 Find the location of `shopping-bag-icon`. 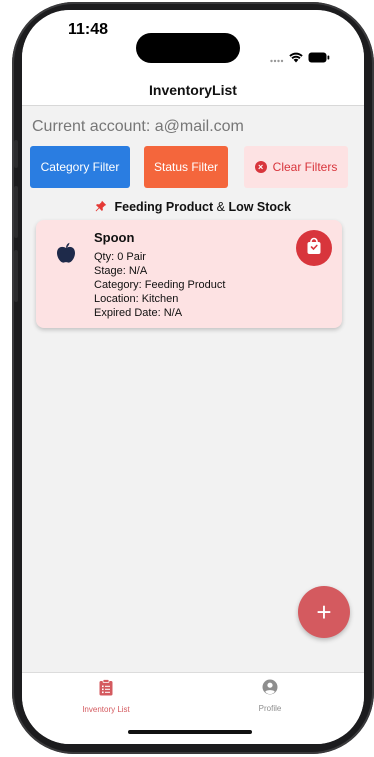

shopping-bag-icon is located at coordinates (314, 248).